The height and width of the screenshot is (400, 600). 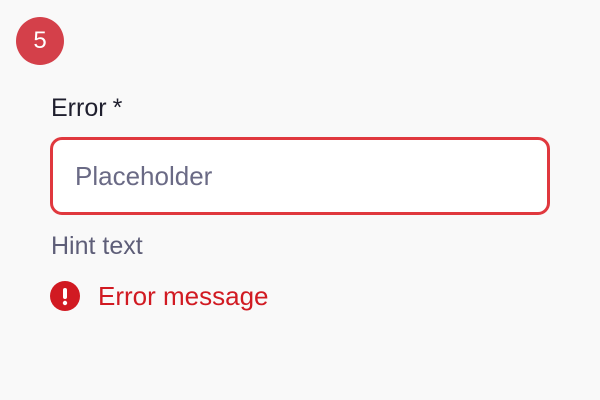 What do you see at coordinates (40, 41) in the screenshot?
I see `step-number-badge: 5` at bounding box center [40, 41].